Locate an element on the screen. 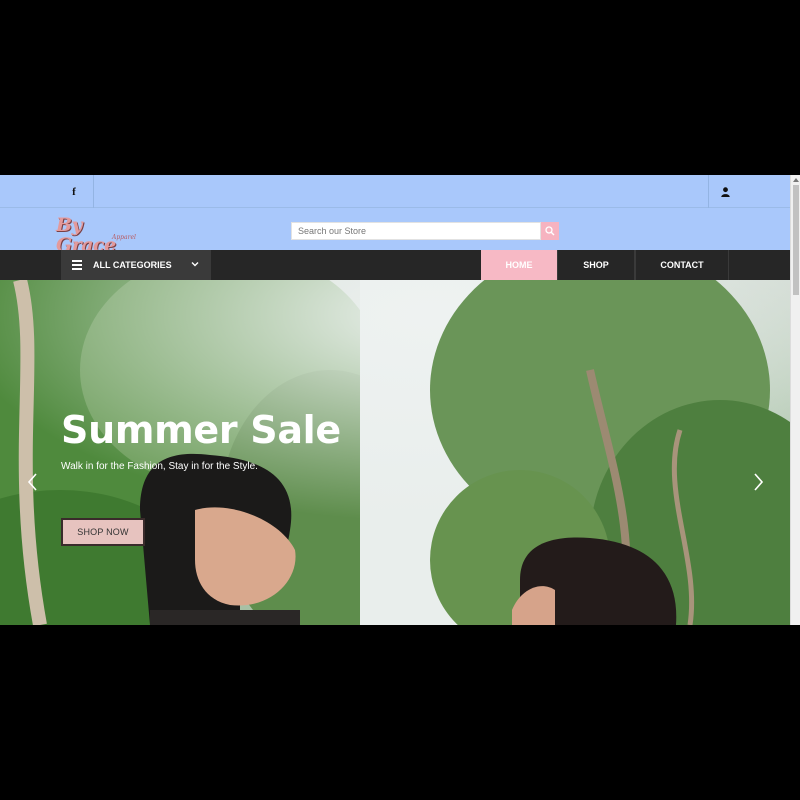 The width and height of the screenshot is (800, 800). scrollbar-thumb is located at coordinates (796, 240).